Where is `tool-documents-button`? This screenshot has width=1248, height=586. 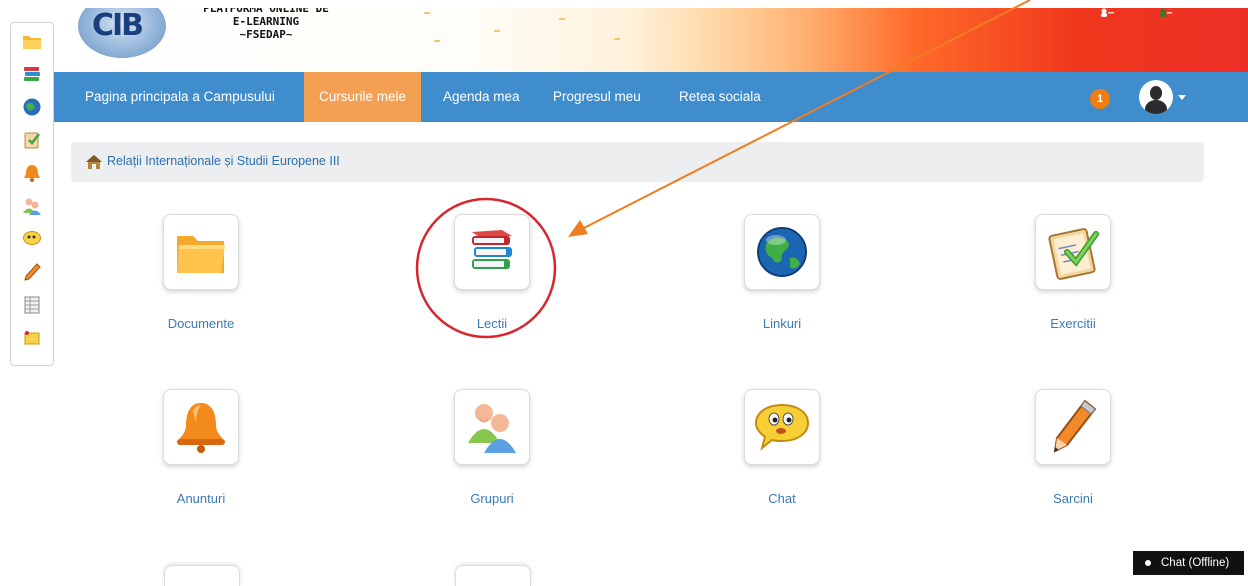
tool-documents-button is located at coordinates (201, 252).